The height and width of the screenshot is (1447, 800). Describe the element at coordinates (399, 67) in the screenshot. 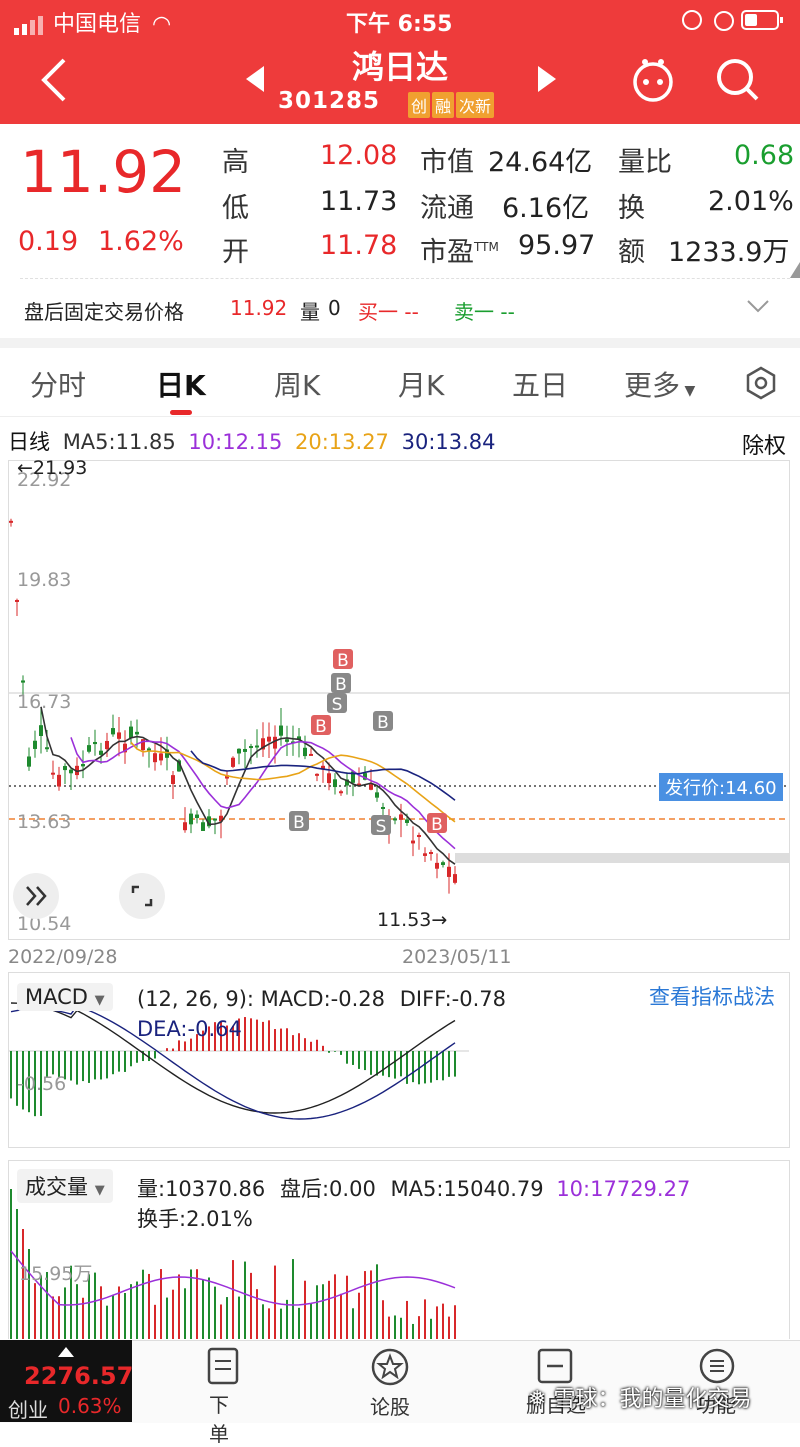

I see `stock-name: 鸿日达` at that location.